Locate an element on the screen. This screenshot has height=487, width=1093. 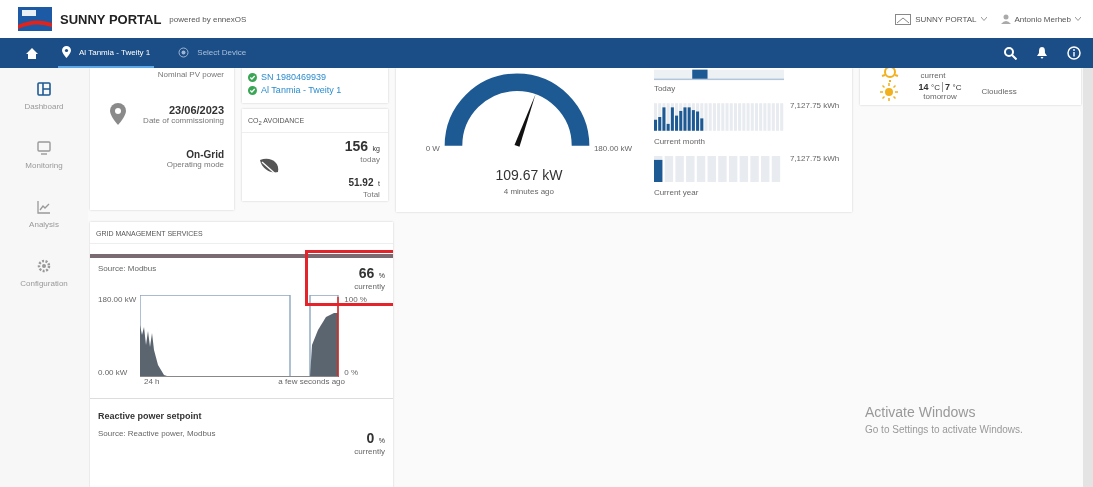
sidebar-item: Dashboard is located at coordinates (44, 96).